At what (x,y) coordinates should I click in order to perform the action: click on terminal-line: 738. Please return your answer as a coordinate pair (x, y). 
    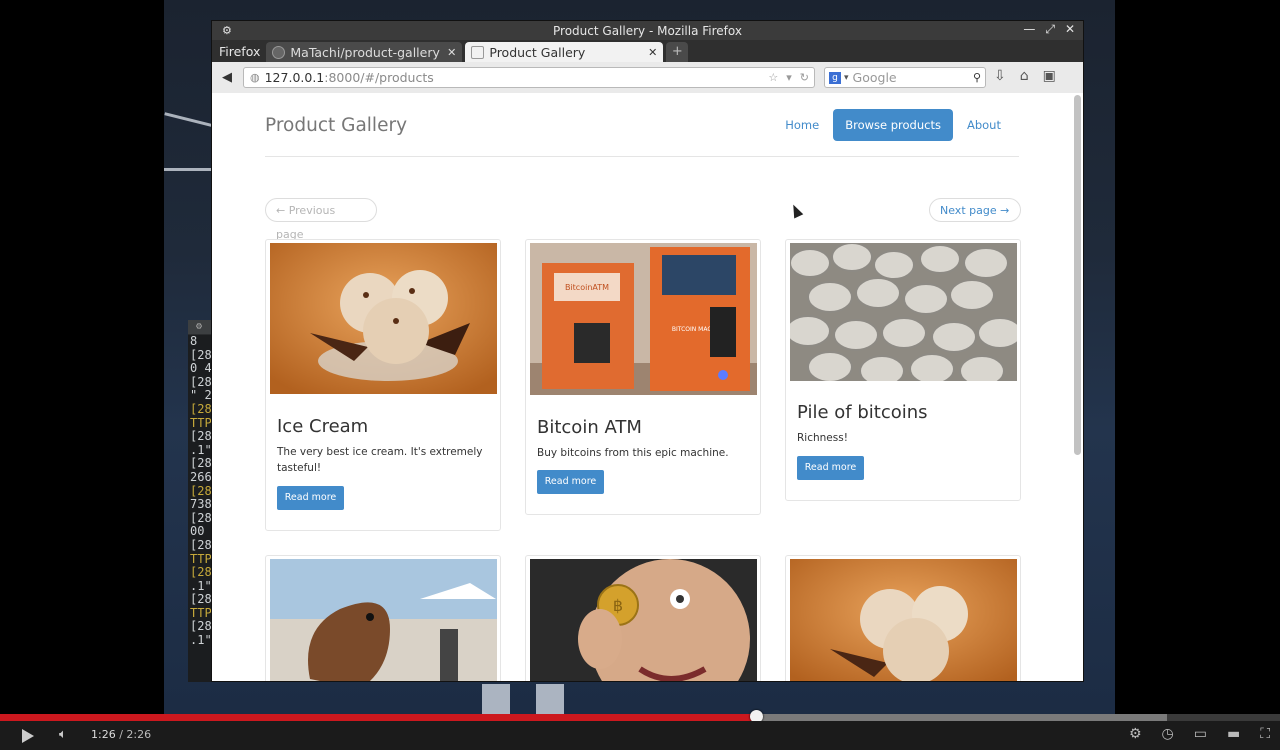
    Looking at the image, I should click on (201, 504).